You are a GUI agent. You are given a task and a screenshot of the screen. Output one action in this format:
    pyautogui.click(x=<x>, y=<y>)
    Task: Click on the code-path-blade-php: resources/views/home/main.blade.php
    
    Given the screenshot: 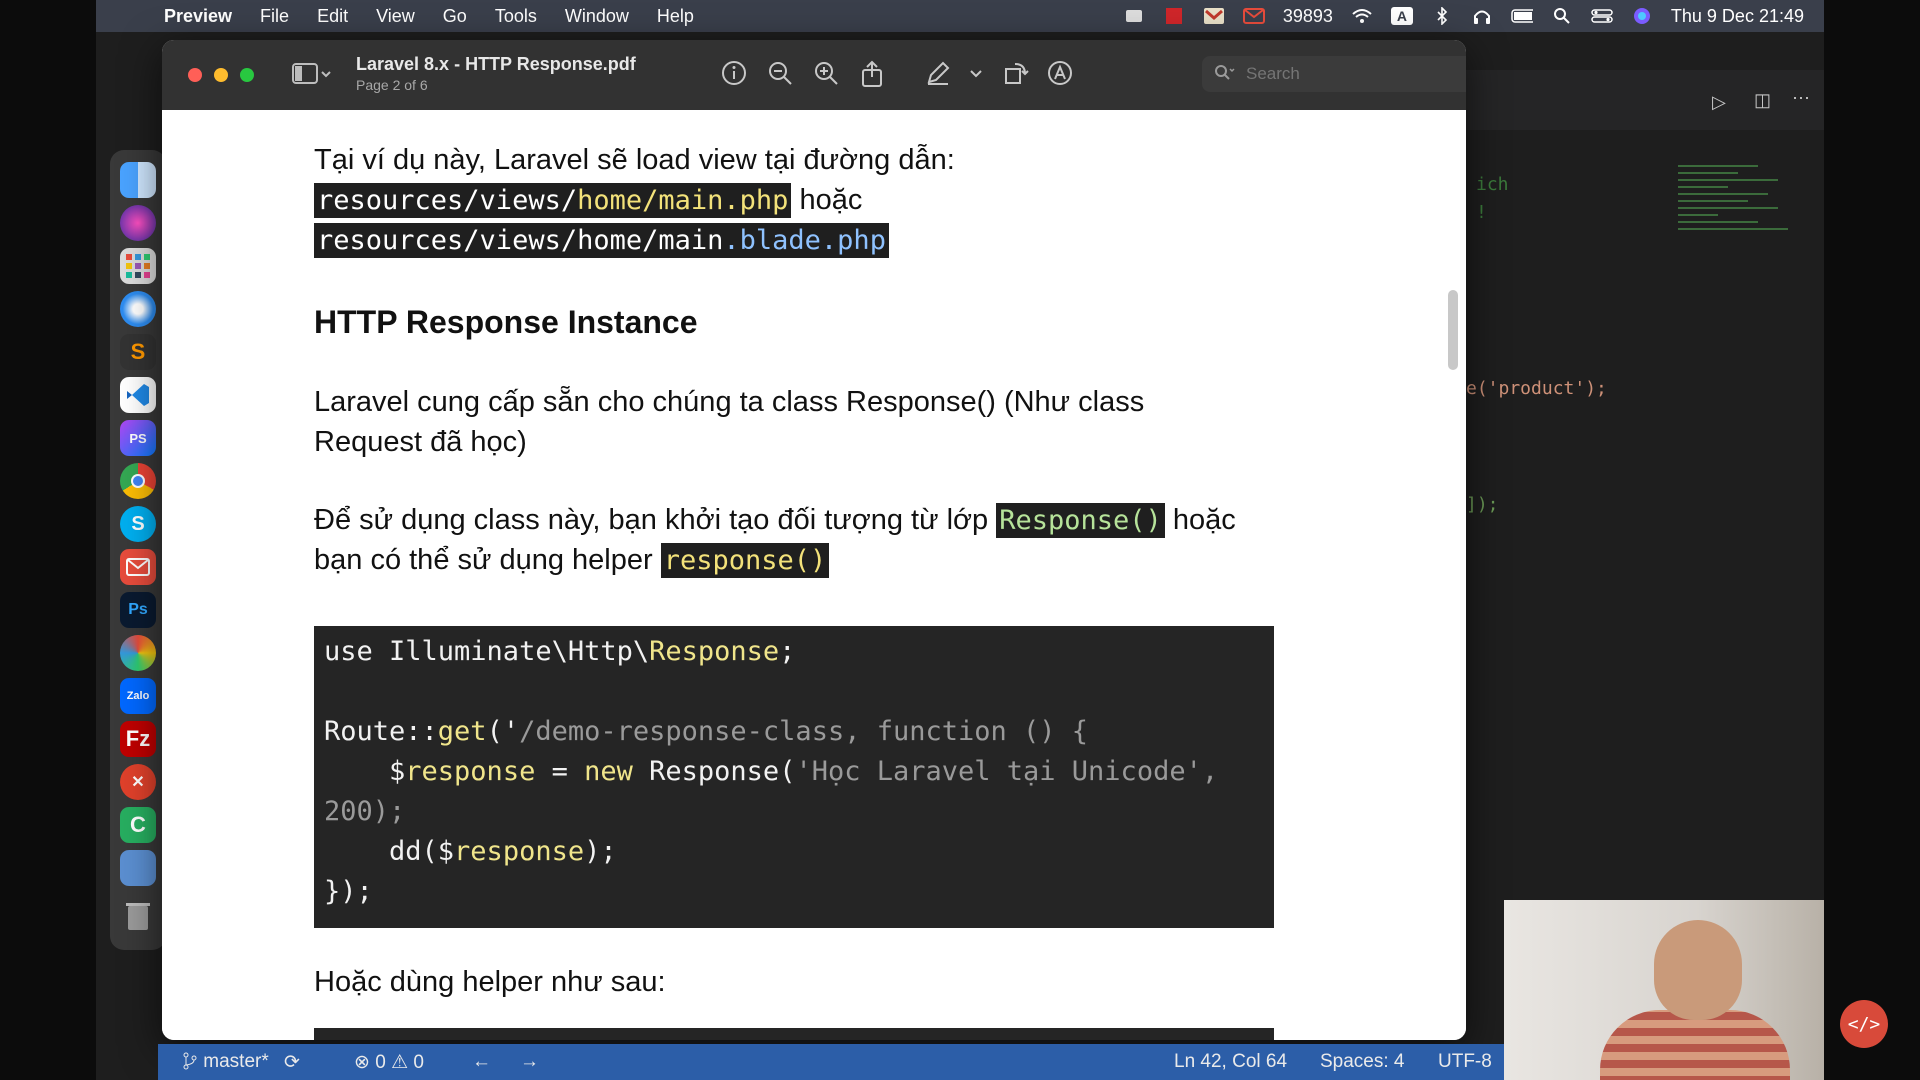 What is the action you would take?
    pyautogui.click(x=601, y=240)
    